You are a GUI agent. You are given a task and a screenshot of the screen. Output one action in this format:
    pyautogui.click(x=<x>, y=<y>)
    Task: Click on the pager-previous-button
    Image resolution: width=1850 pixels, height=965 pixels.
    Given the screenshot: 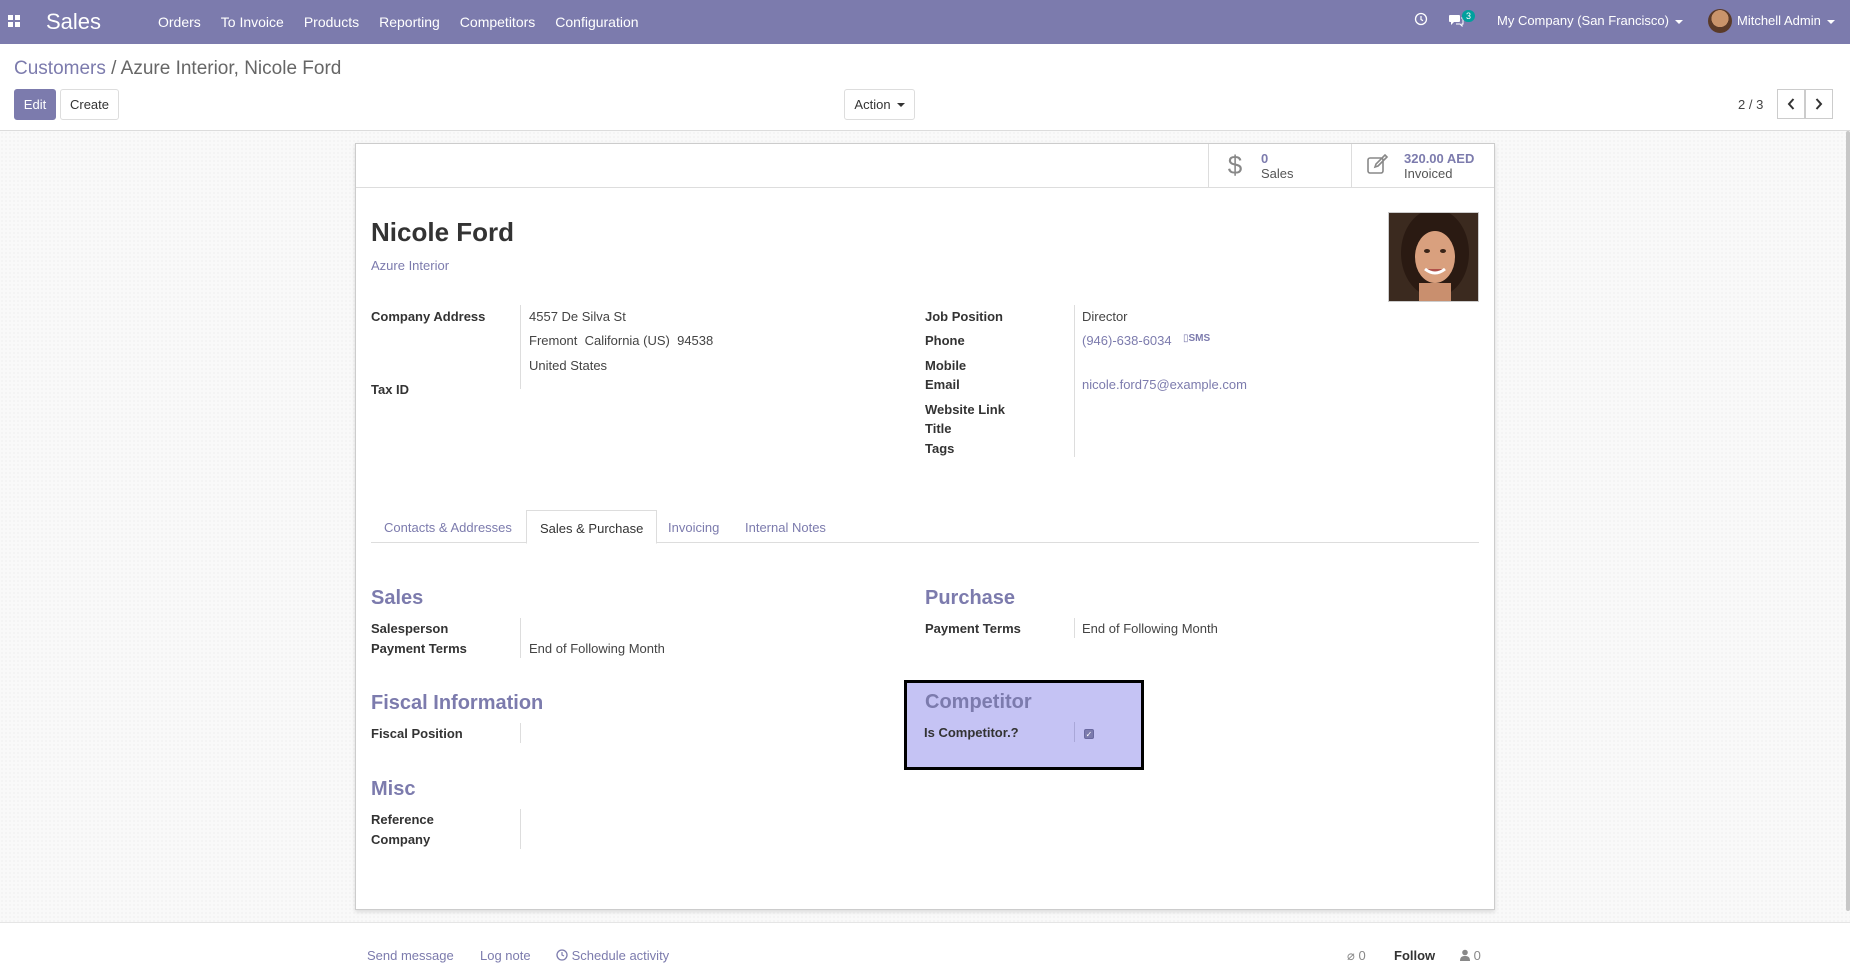 What is the action you would take?
    pyautogui.click(x=1791, y=104)
    